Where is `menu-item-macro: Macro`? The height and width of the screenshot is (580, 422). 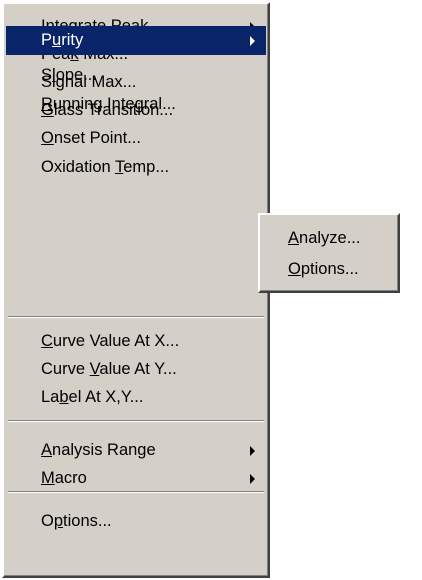 menu-item-macro: Macro is located at coordinates (136, 478).